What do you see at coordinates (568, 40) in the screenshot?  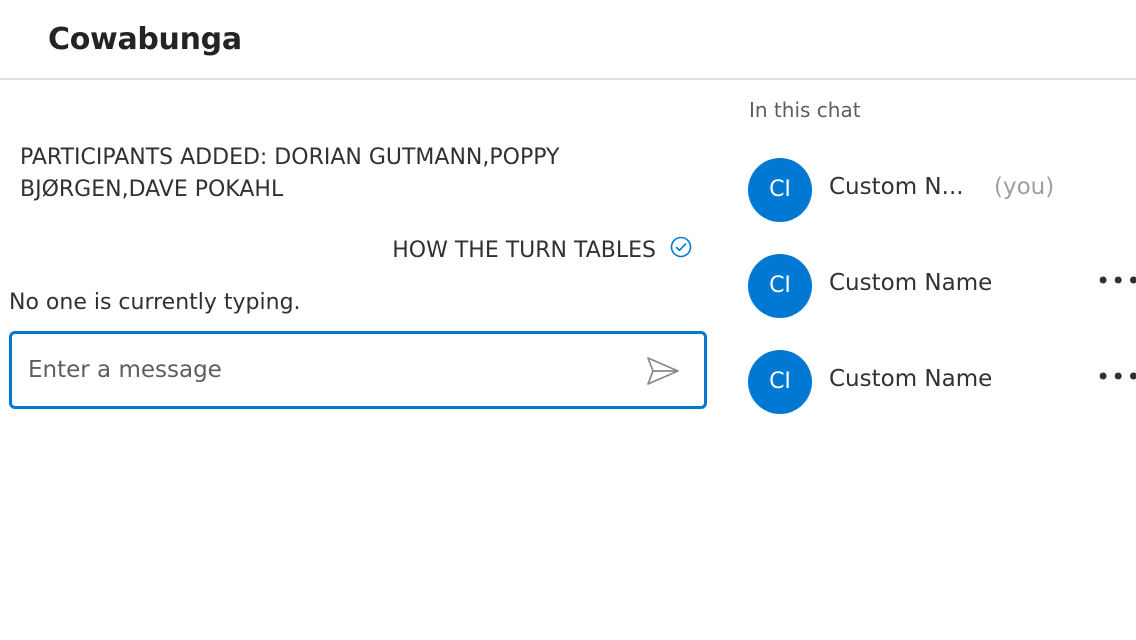 I see `chat-header: Cowabunga` at bounding box center [568, 40].